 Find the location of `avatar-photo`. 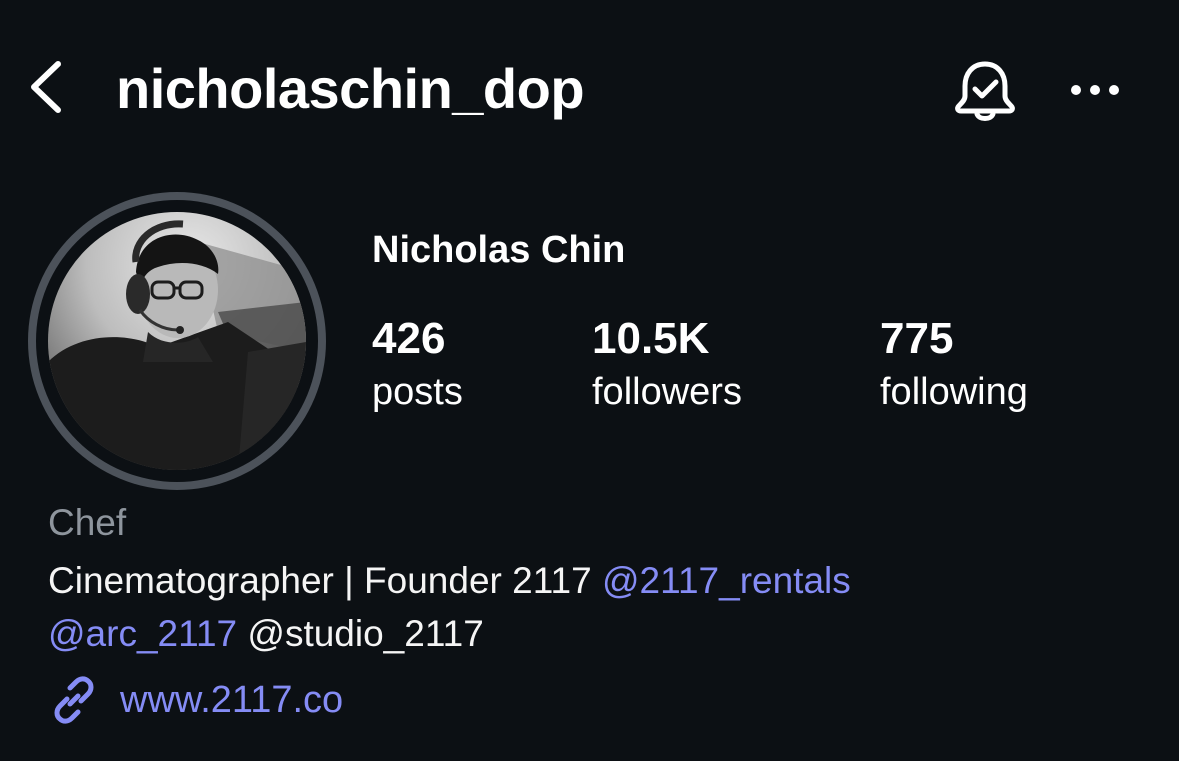

avatar-photo is located at coordinates (177, 341).